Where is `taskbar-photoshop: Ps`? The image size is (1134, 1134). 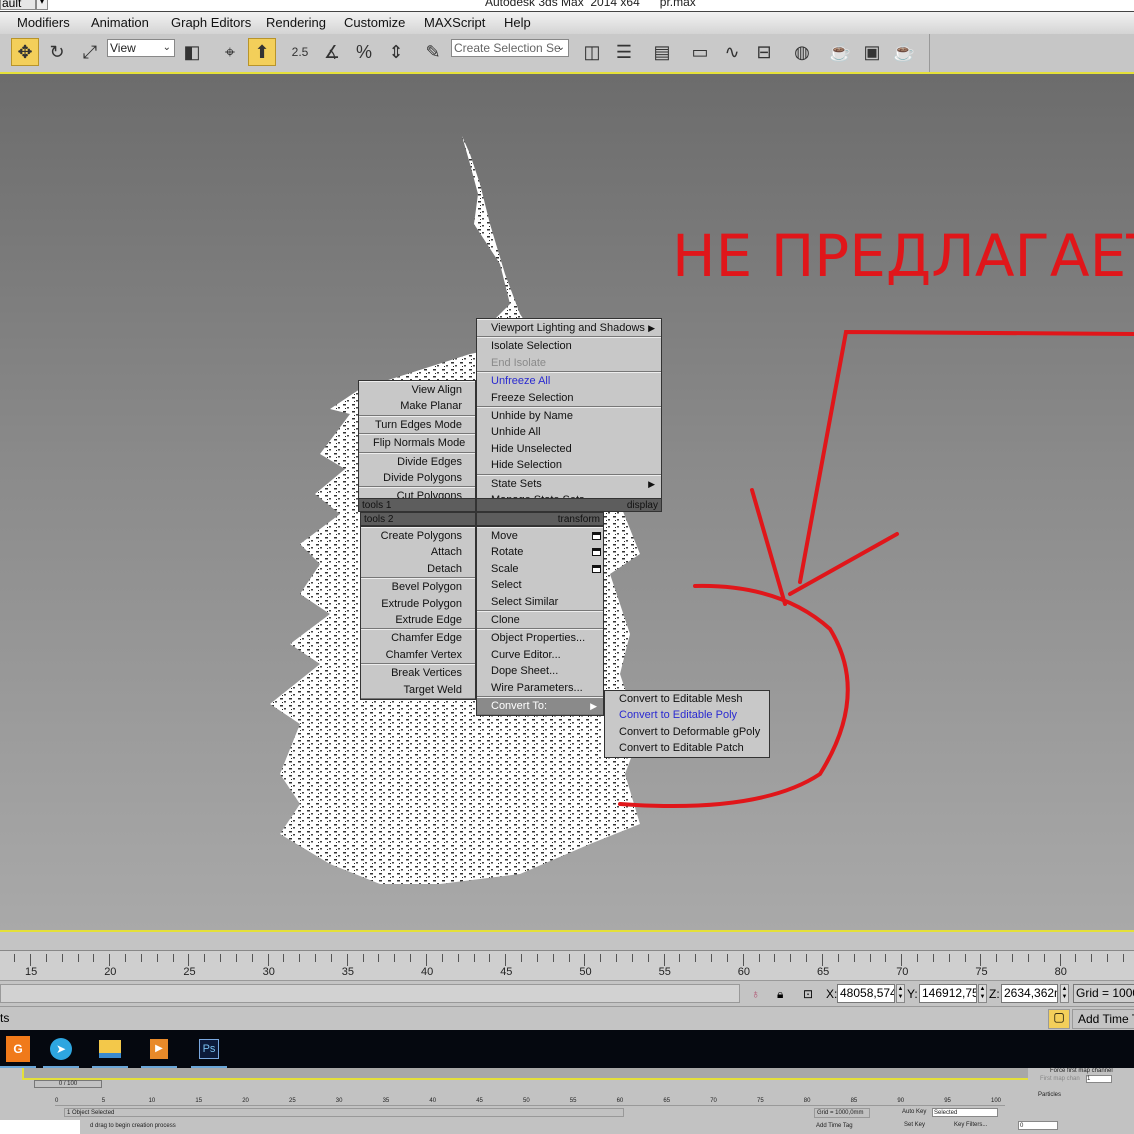
taskbar-photoshop: Ps is located at coordinates (209, 1049).